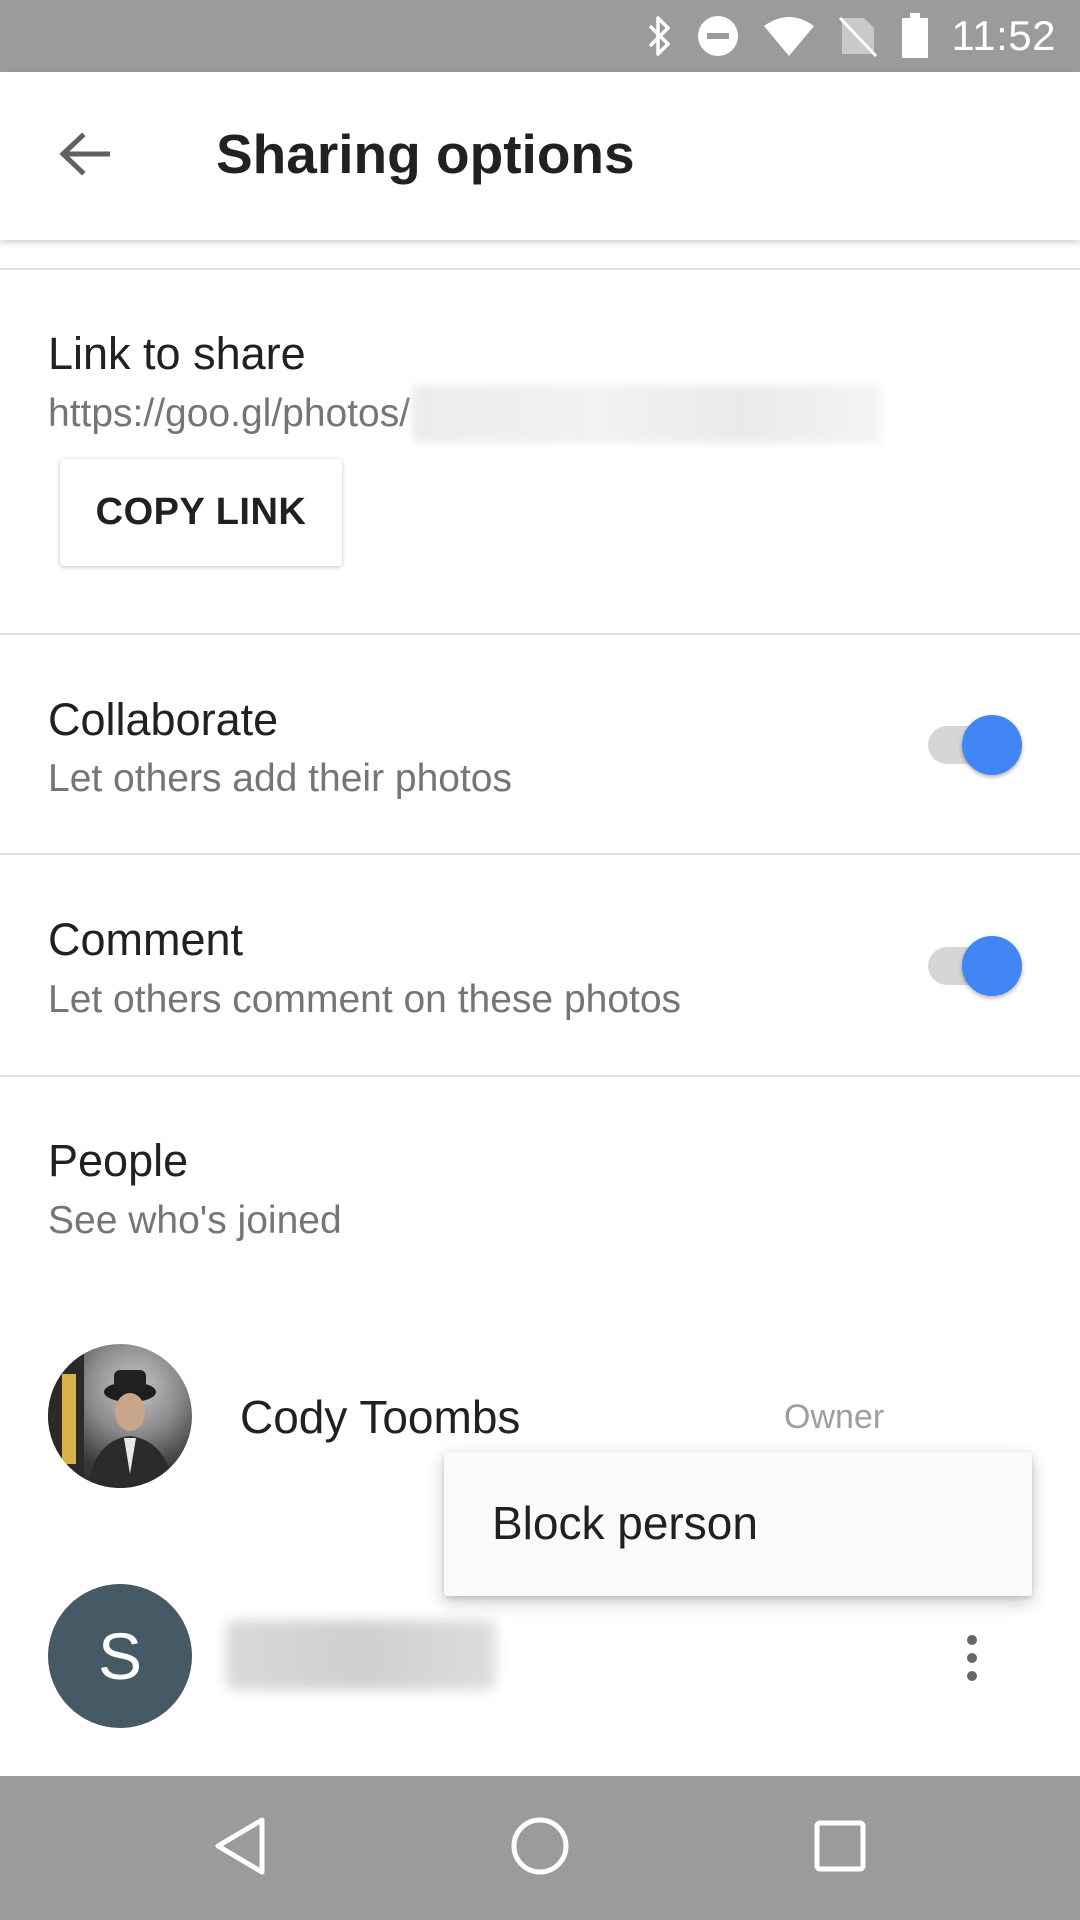 Image resolution: width=1080 pixels, height=1920 pixels. I want to click on popup-menu: Block person, so click(738, 1524).